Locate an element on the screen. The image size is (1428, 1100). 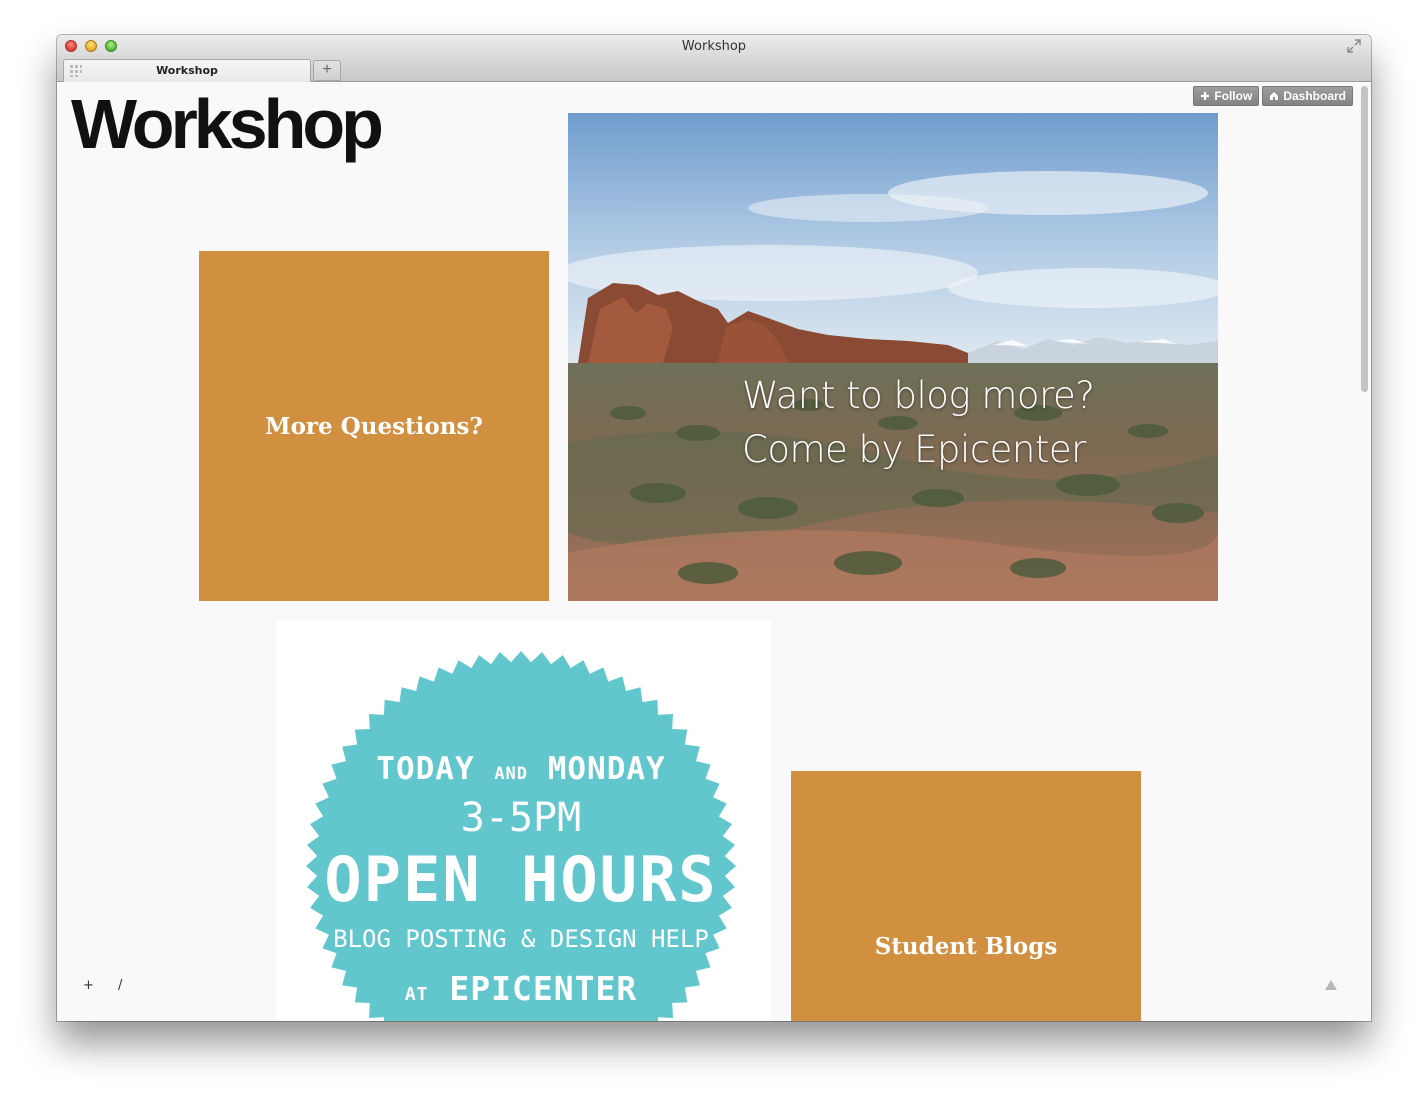
fullscreen-icon is located at coordinates (1354, 46).